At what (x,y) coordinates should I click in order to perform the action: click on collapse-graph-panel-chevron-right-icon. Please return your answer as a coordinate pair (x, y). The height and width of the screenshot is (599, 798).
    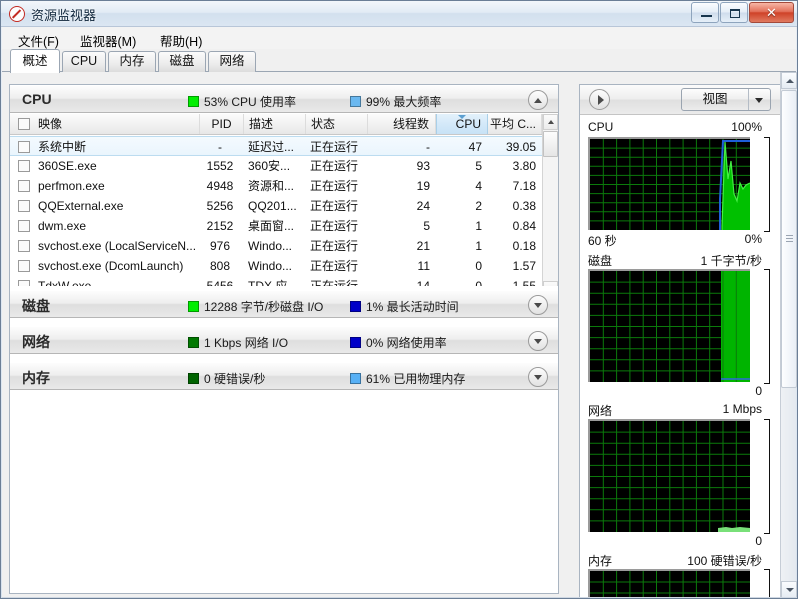
    Looking at the image, I should click on (599, 99).